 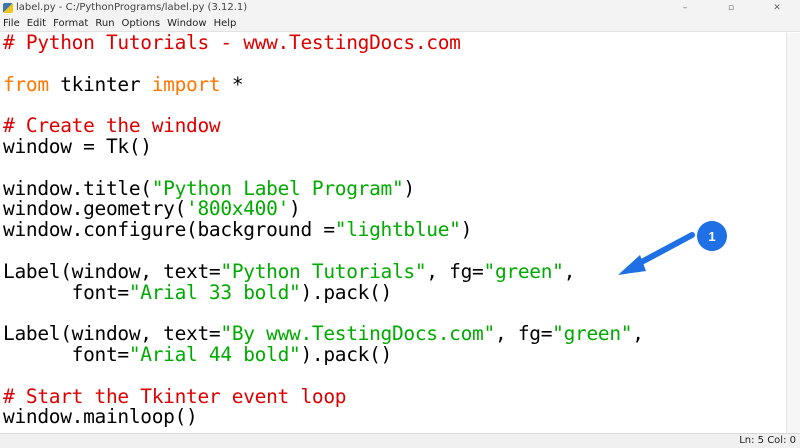 I want to click on code-token-keyword: import, so click(x=186, y=84).